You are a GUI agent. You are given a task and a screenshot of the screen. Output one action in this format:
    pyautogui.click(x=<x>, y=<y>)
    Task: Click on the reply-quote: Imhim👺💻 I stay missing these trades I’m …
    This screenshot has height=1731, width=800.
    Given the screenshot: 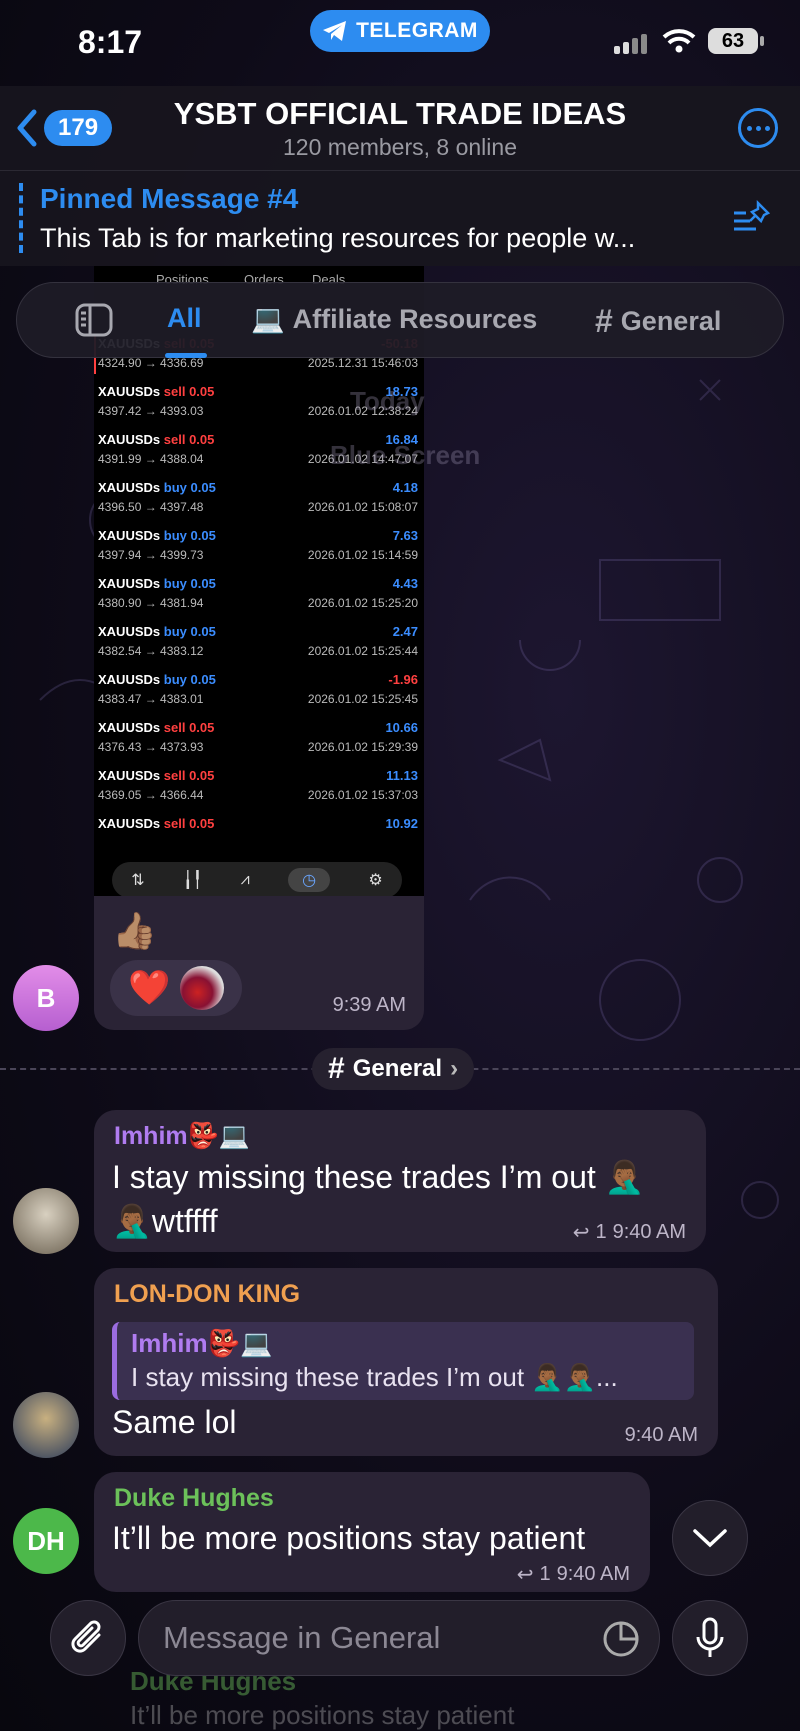 What is the action you would take?
    pyautogui.click(x=403, y=1361)
    